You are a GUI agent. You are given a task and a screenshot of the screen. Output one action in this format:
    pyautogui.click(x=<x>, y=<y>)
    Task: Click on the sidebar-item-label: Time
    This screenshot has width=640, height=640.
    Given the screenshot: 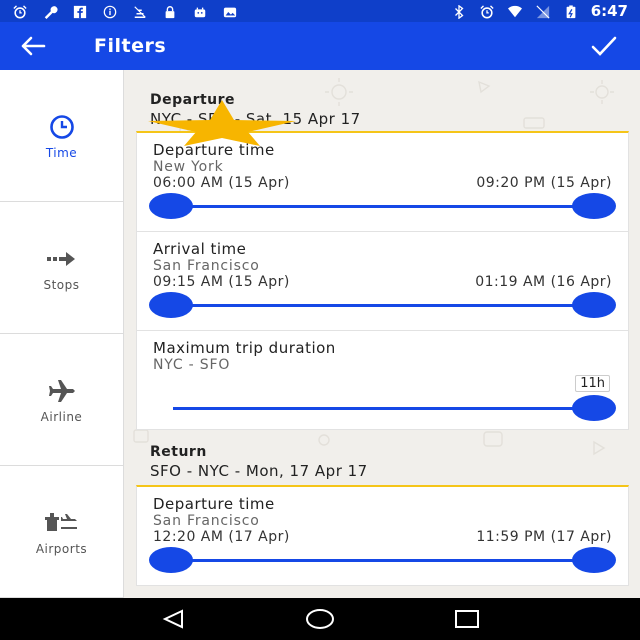 What is the action you would take?
    pyautogui.click(x=61, y=152)
    